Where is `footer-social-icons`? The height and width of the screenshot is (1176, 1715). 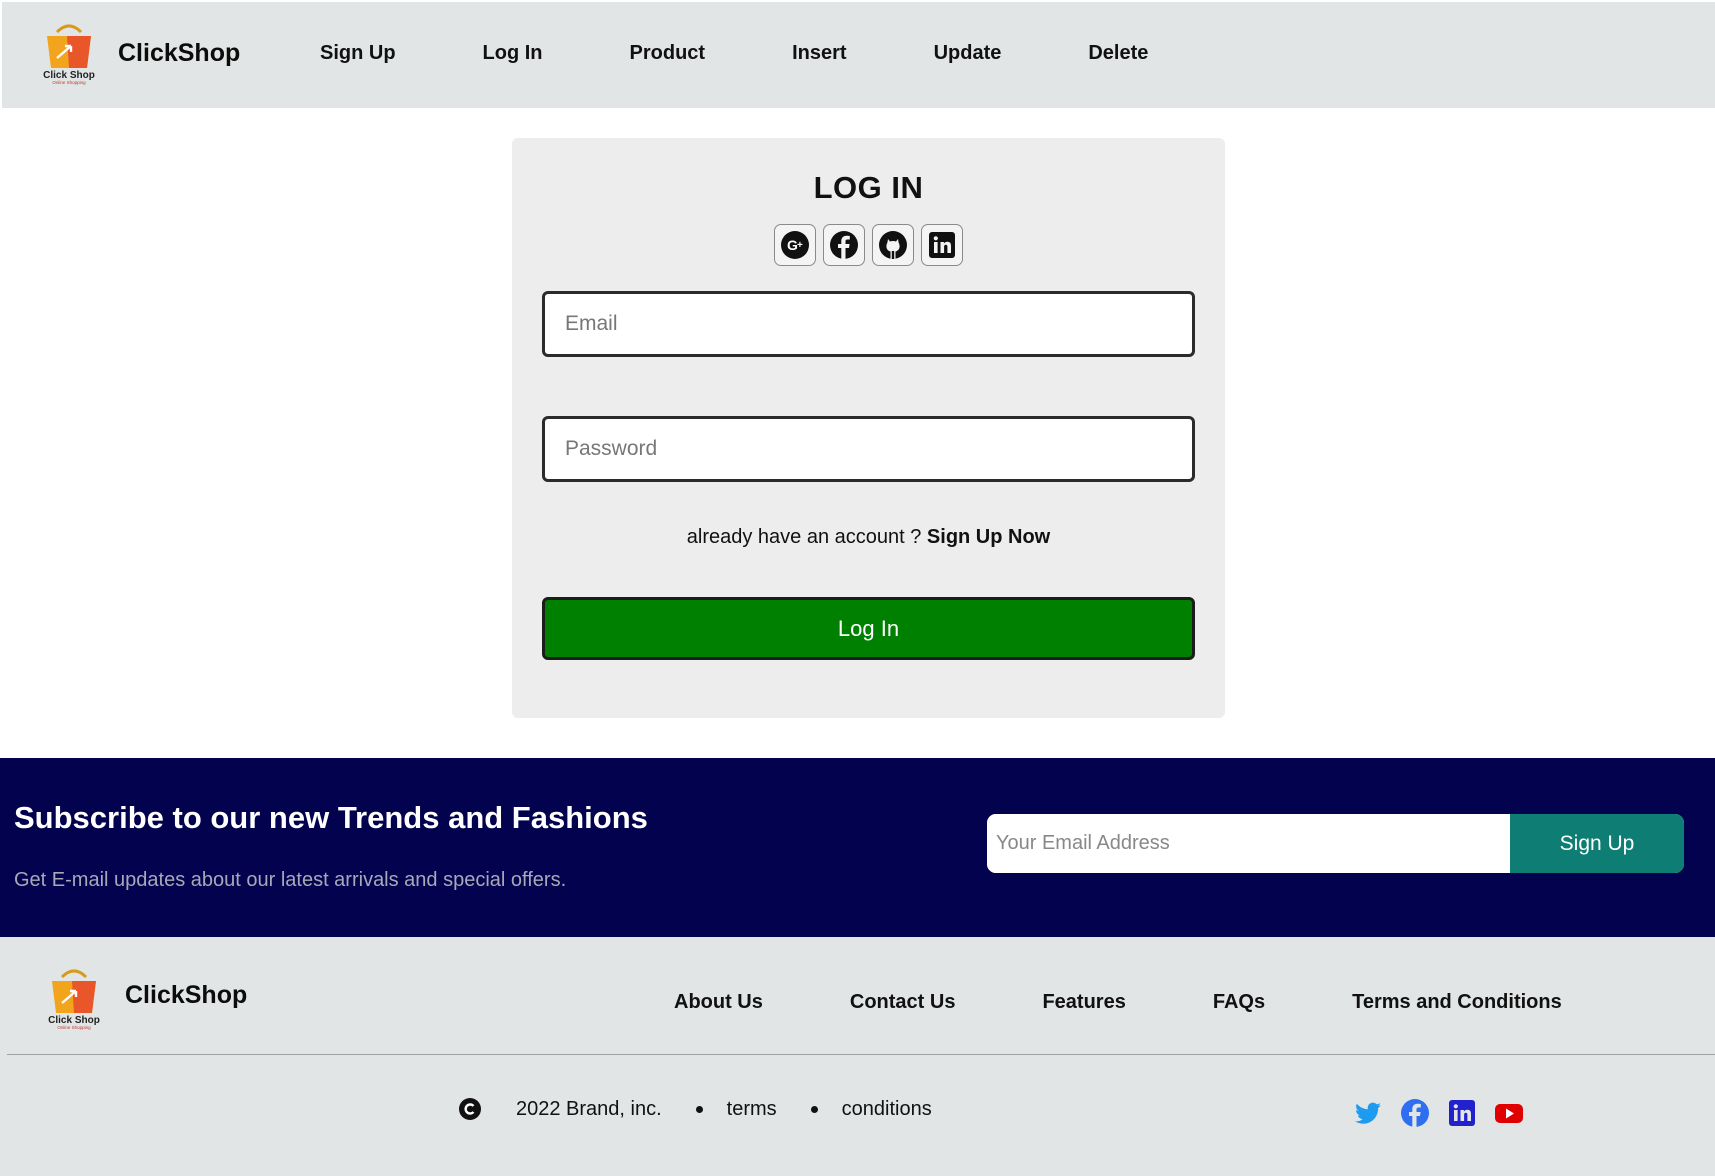
footer-social-icons is located at coordinates (1438, 1113).